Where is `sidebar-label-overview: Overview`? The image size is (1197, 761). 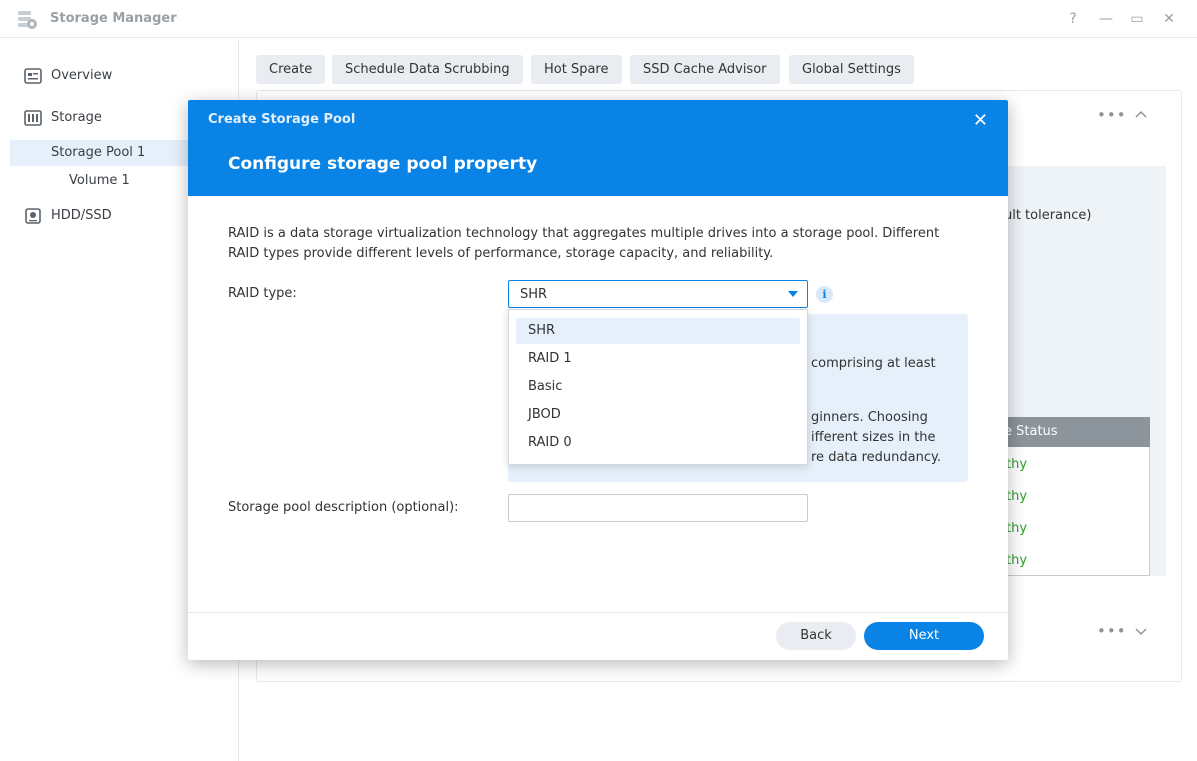
sidebar-label-overview: Overview is located at coordinates (82, 75).